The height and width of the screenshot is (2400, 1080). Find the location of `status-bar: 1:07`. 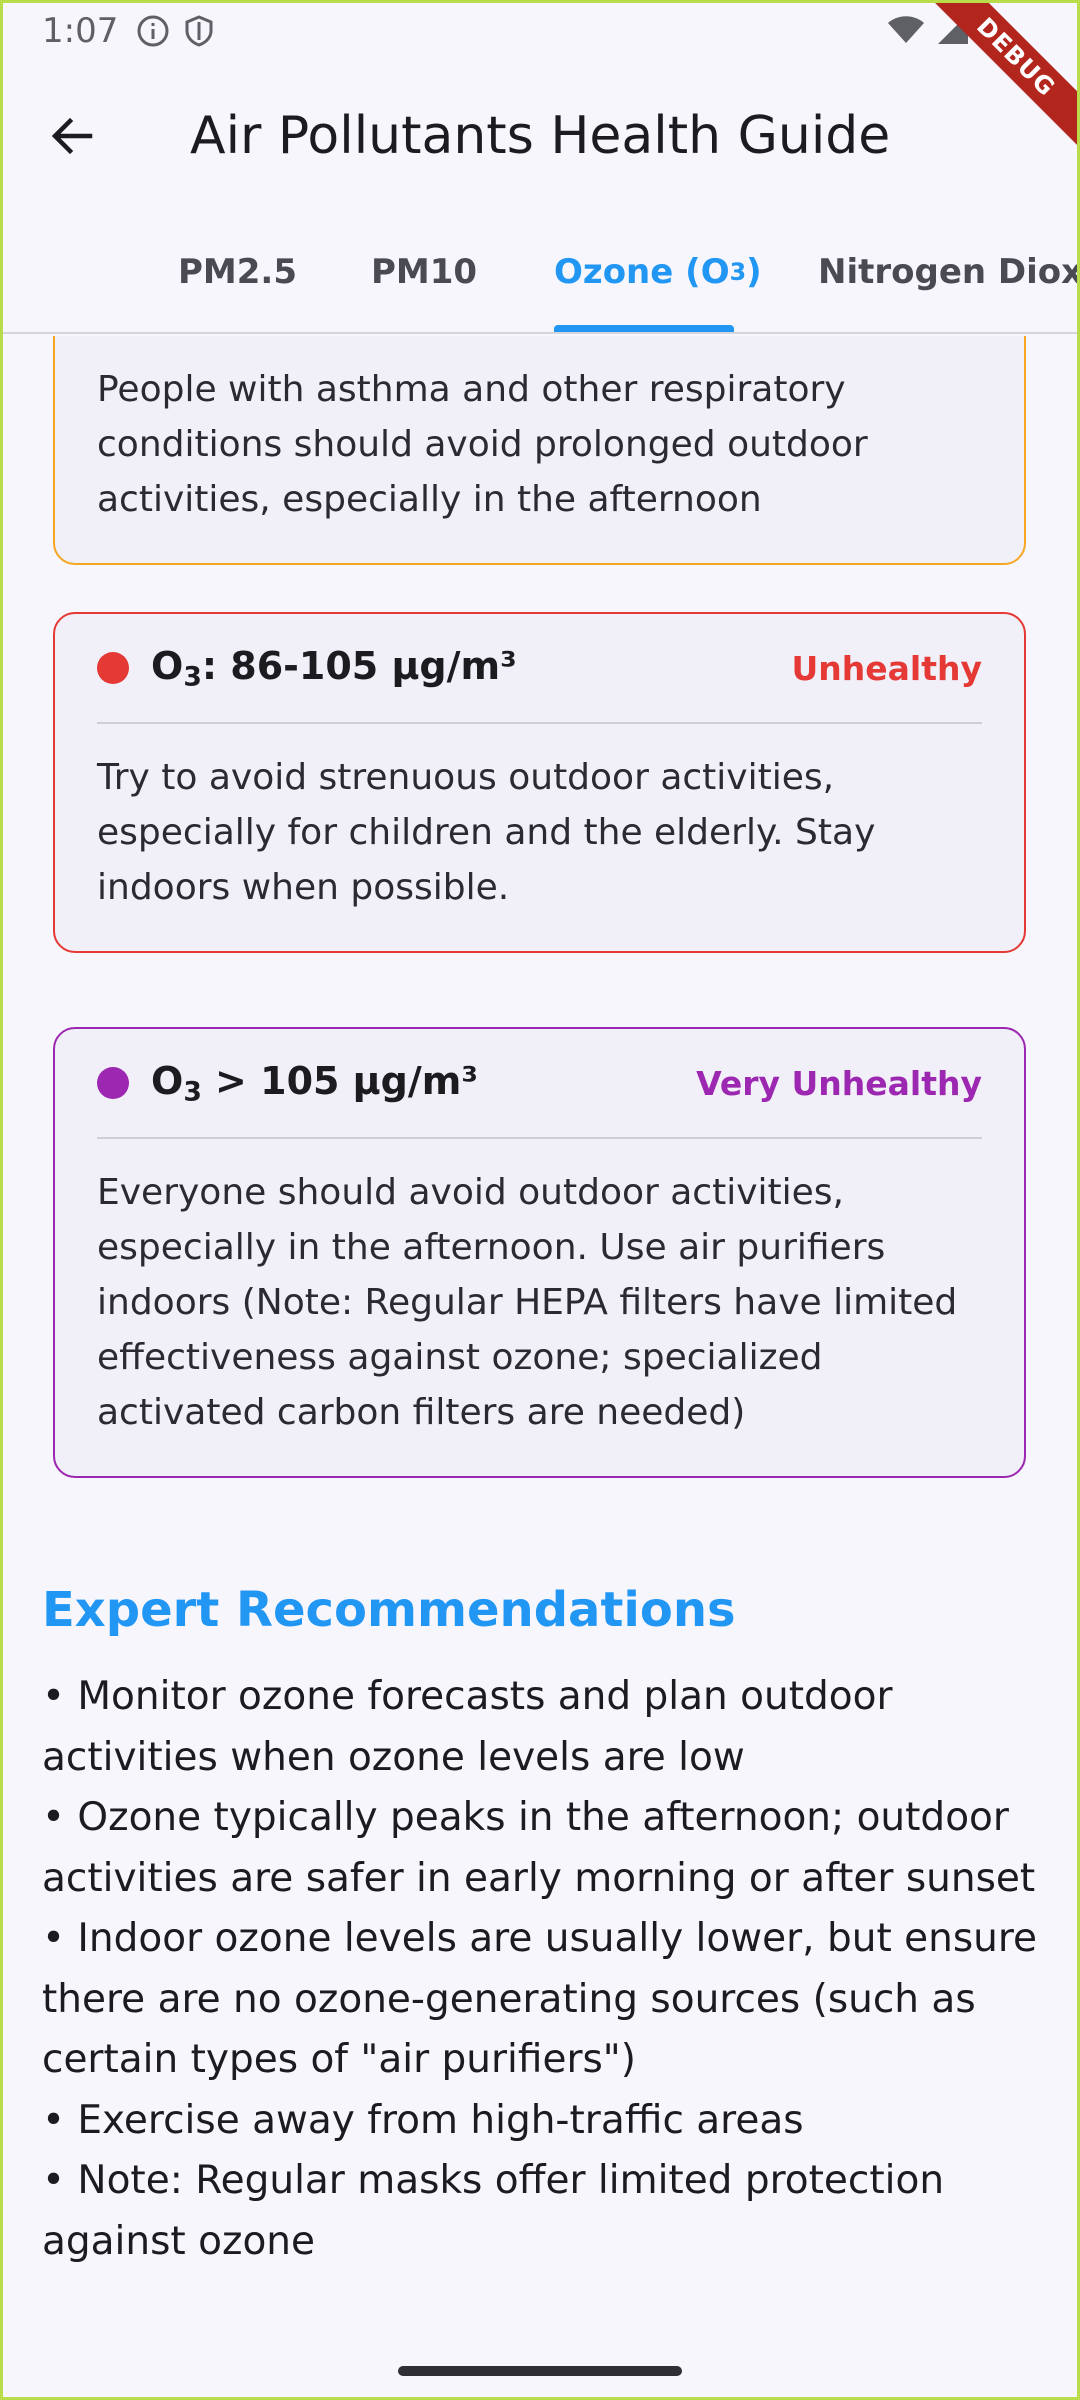

status-bar: 1:07 is located at coordinates (540, 31).